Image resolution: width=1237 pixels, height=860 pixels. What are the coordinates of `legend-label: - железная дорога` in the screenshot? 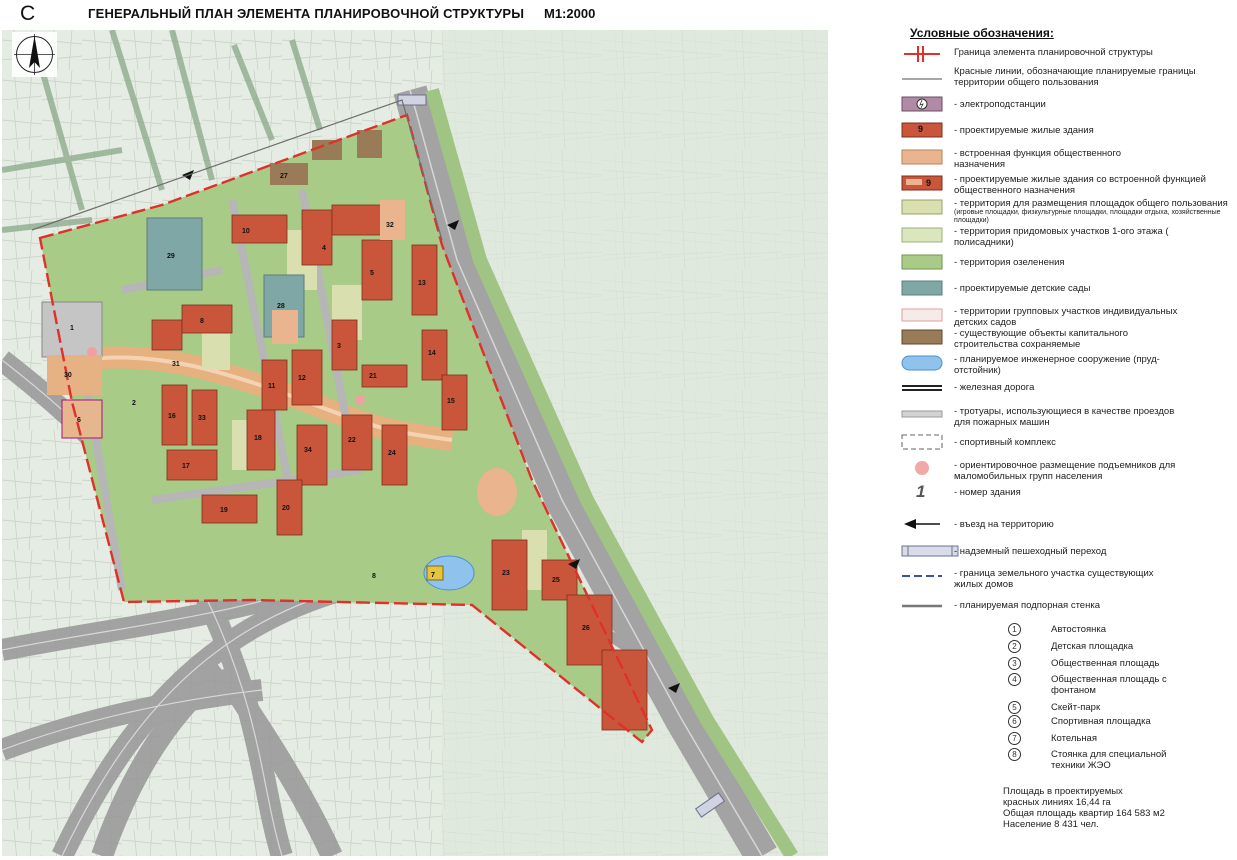 It's located at (994, 387).